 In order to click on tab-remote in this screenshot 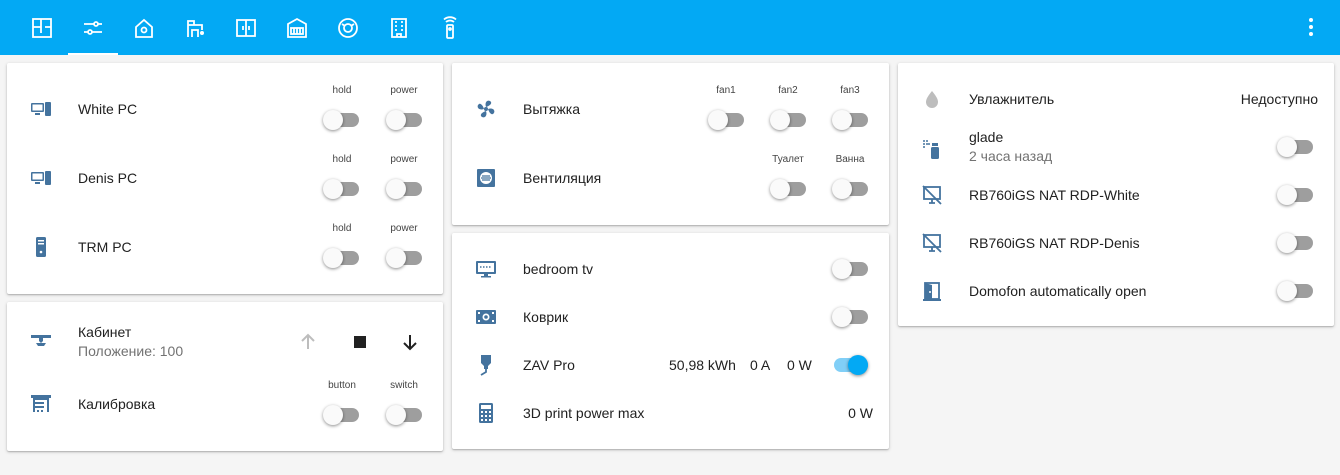, I will do `click(450, 27)`.